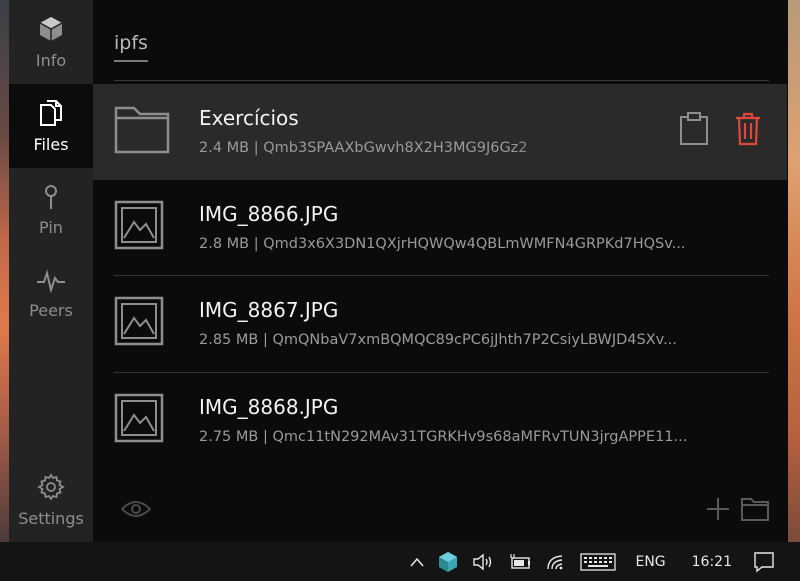 The image size is (800, 581). Describe the element at coordinates (269, 407) in the screenshot. I see `file-name: IMG_8868.JPG` at that location.